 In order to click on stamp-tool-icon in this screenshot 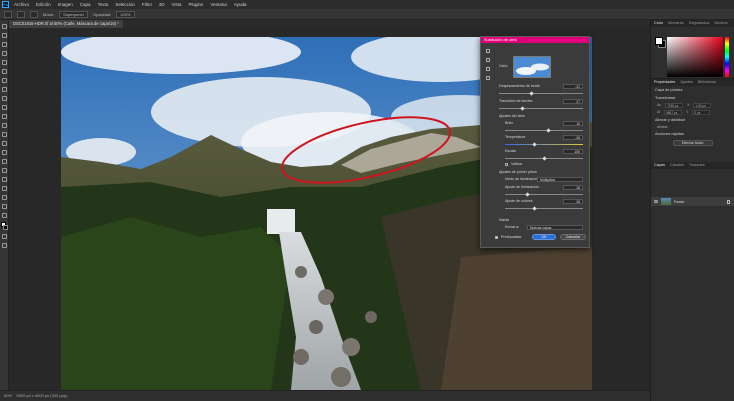, I will do `click(4, 107)`.